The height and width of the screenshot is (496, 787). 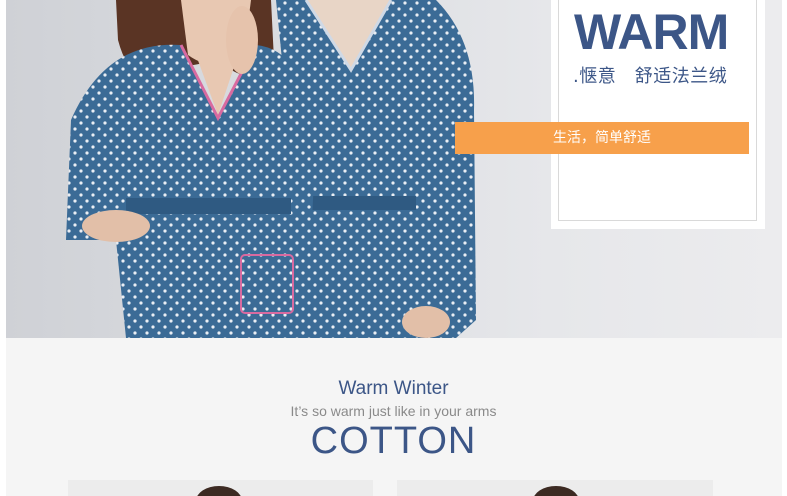 I want to click on model-head-left, so click(x=219, y=491).